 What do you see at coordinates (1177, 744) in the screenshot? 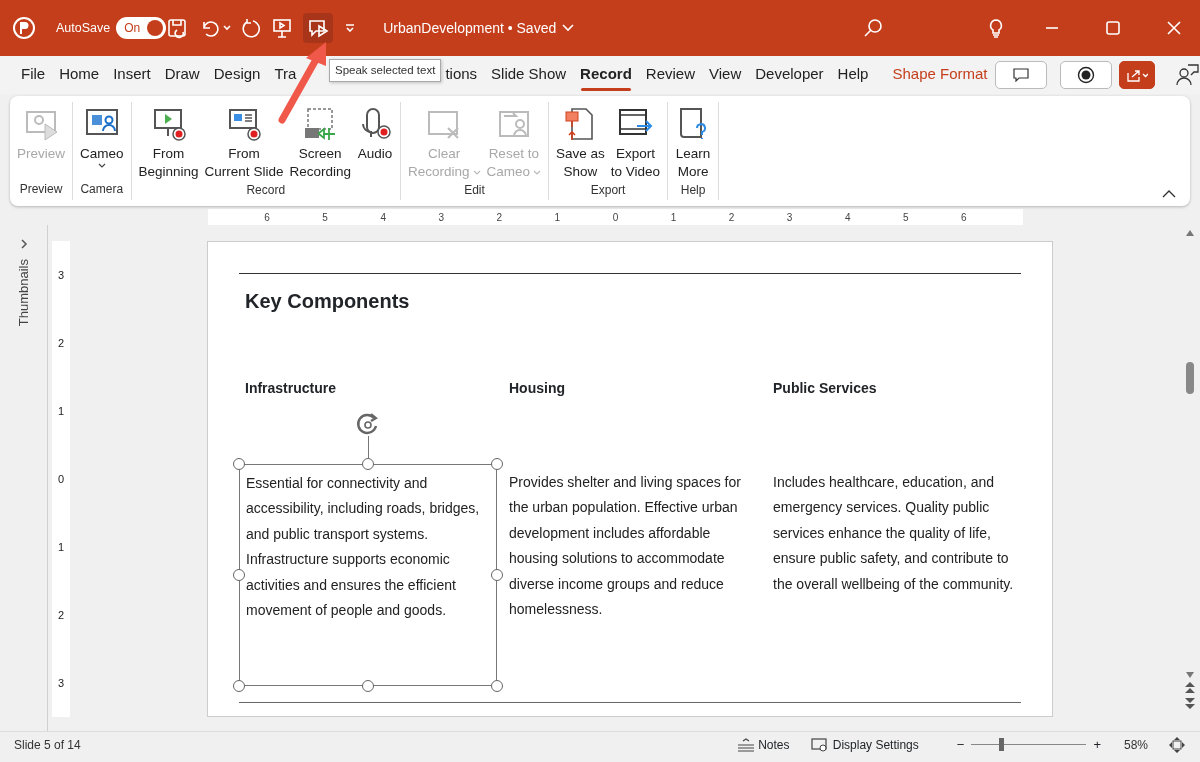
I see `fit-slide-icon` at bounding box center [1177, 744].